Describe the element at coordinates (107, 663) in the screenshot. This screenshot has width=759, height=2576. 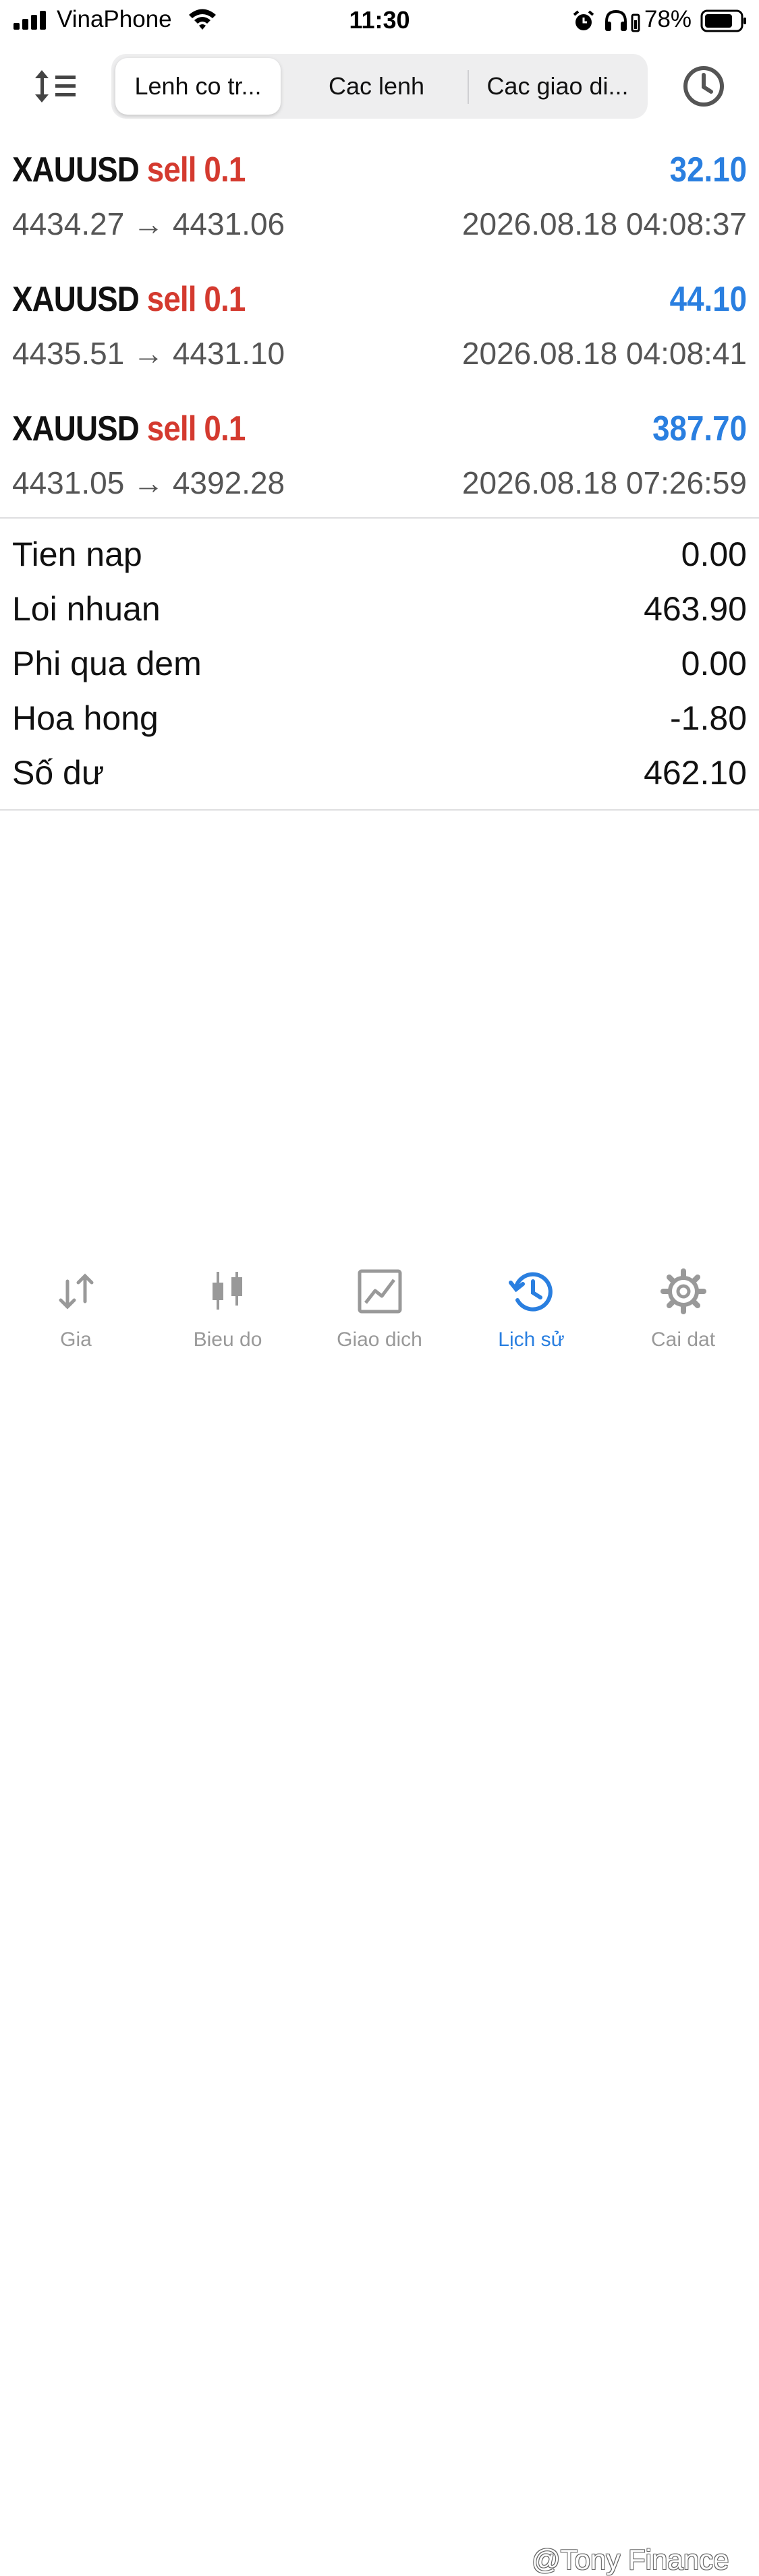
I see `summary-label: Phi qua dem` at that location.